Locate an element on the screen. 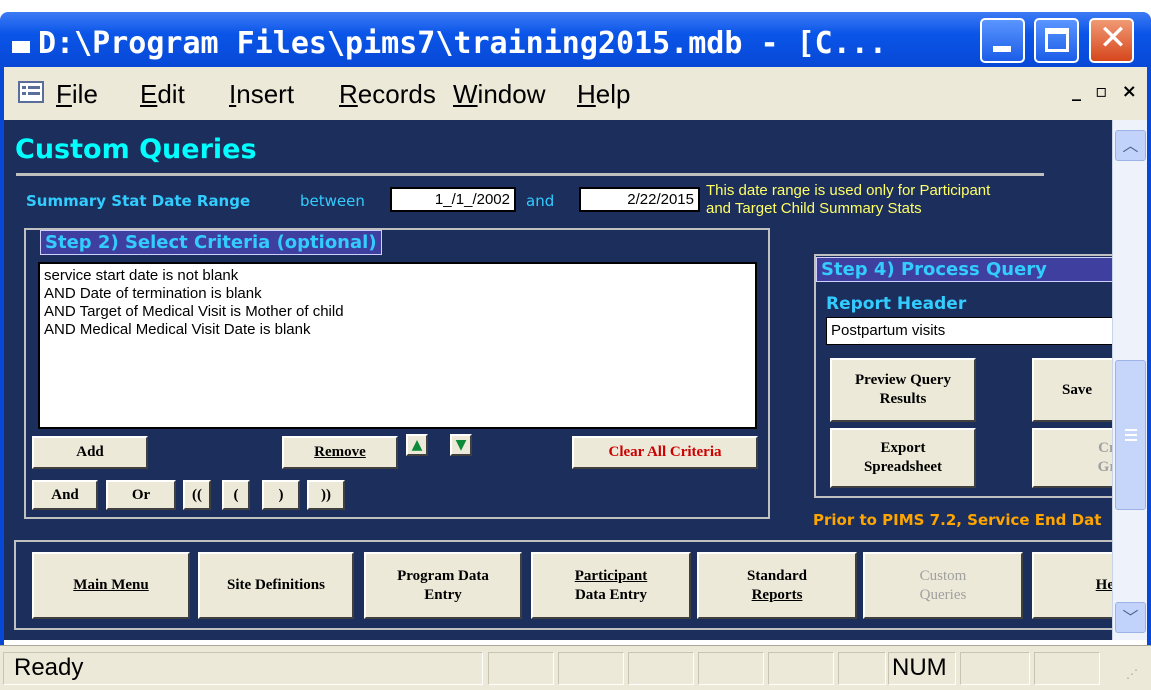  date-range-label: Summary Stat Date Range is located at coordinates (138, 201).